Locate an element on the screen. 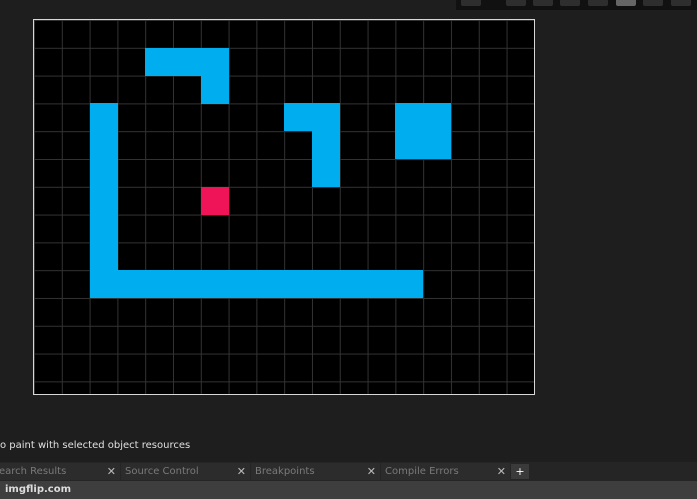  tab-label: Compile Errors is located at coordinates (422, 471).